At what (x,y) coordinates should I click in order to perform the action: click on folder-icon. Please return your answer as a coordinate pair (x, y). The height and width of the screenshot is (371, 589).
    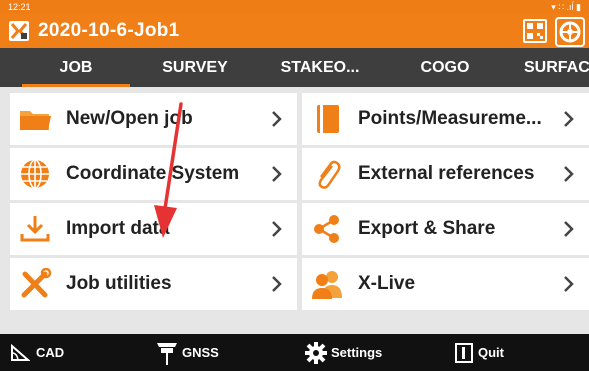
    Looking at the image, I should click on (35, 120).